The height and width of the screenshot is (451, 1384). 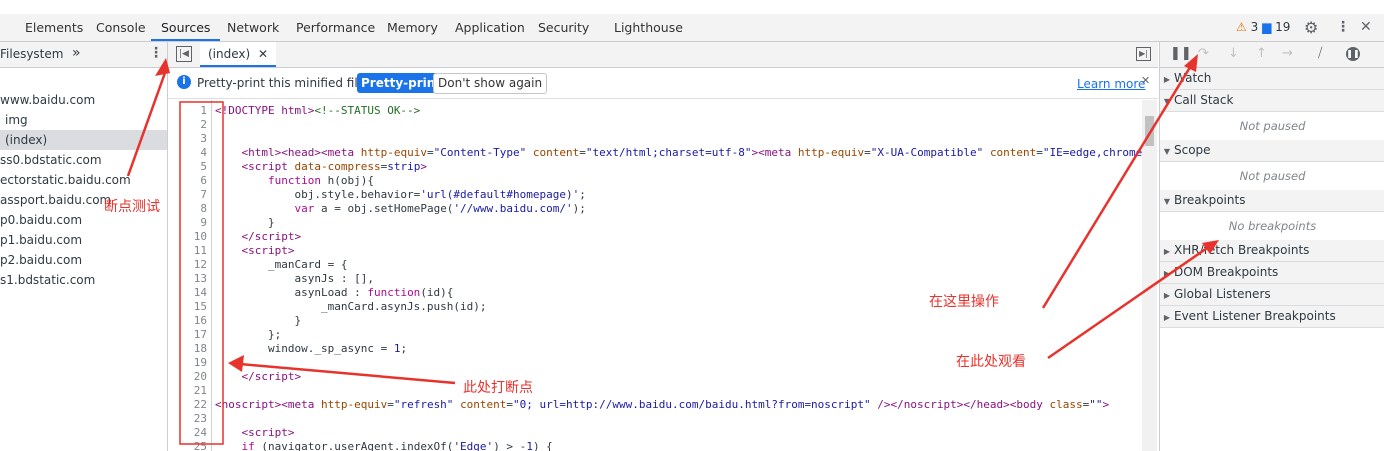 What do you see at coordinates (964, 302) in the screenshot?
I see `annotation-operate-here: 在这里操作` at bounding box center [964, 302].